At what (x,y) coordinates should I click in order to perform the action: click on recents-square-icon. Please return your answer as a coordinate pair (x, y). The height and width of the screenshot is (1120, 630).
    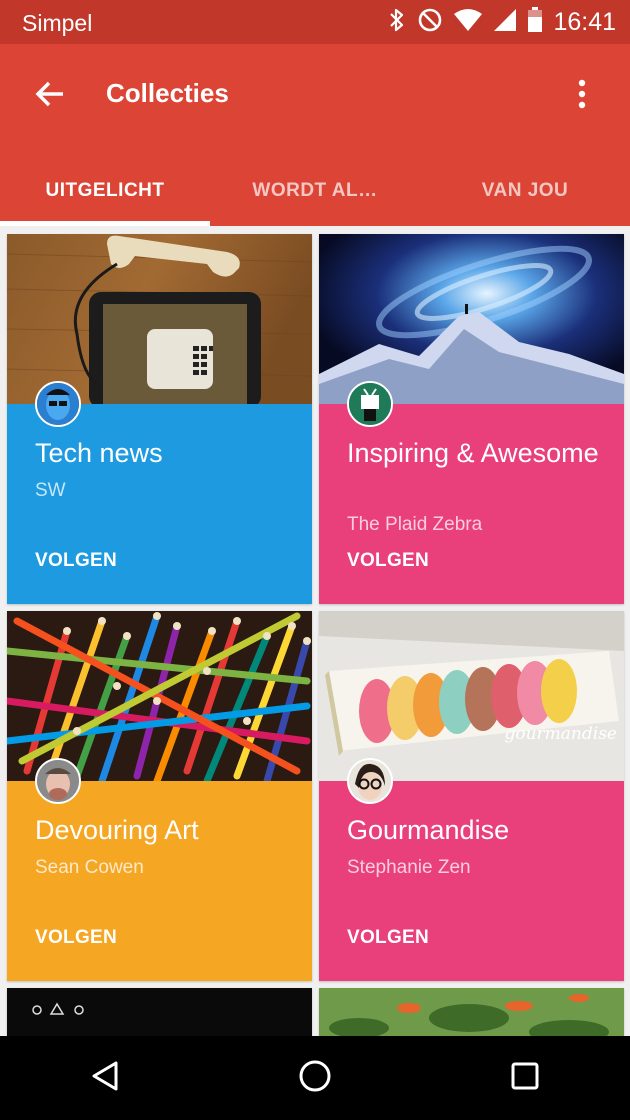
    Looking at the image, I should click on (525, 1078).